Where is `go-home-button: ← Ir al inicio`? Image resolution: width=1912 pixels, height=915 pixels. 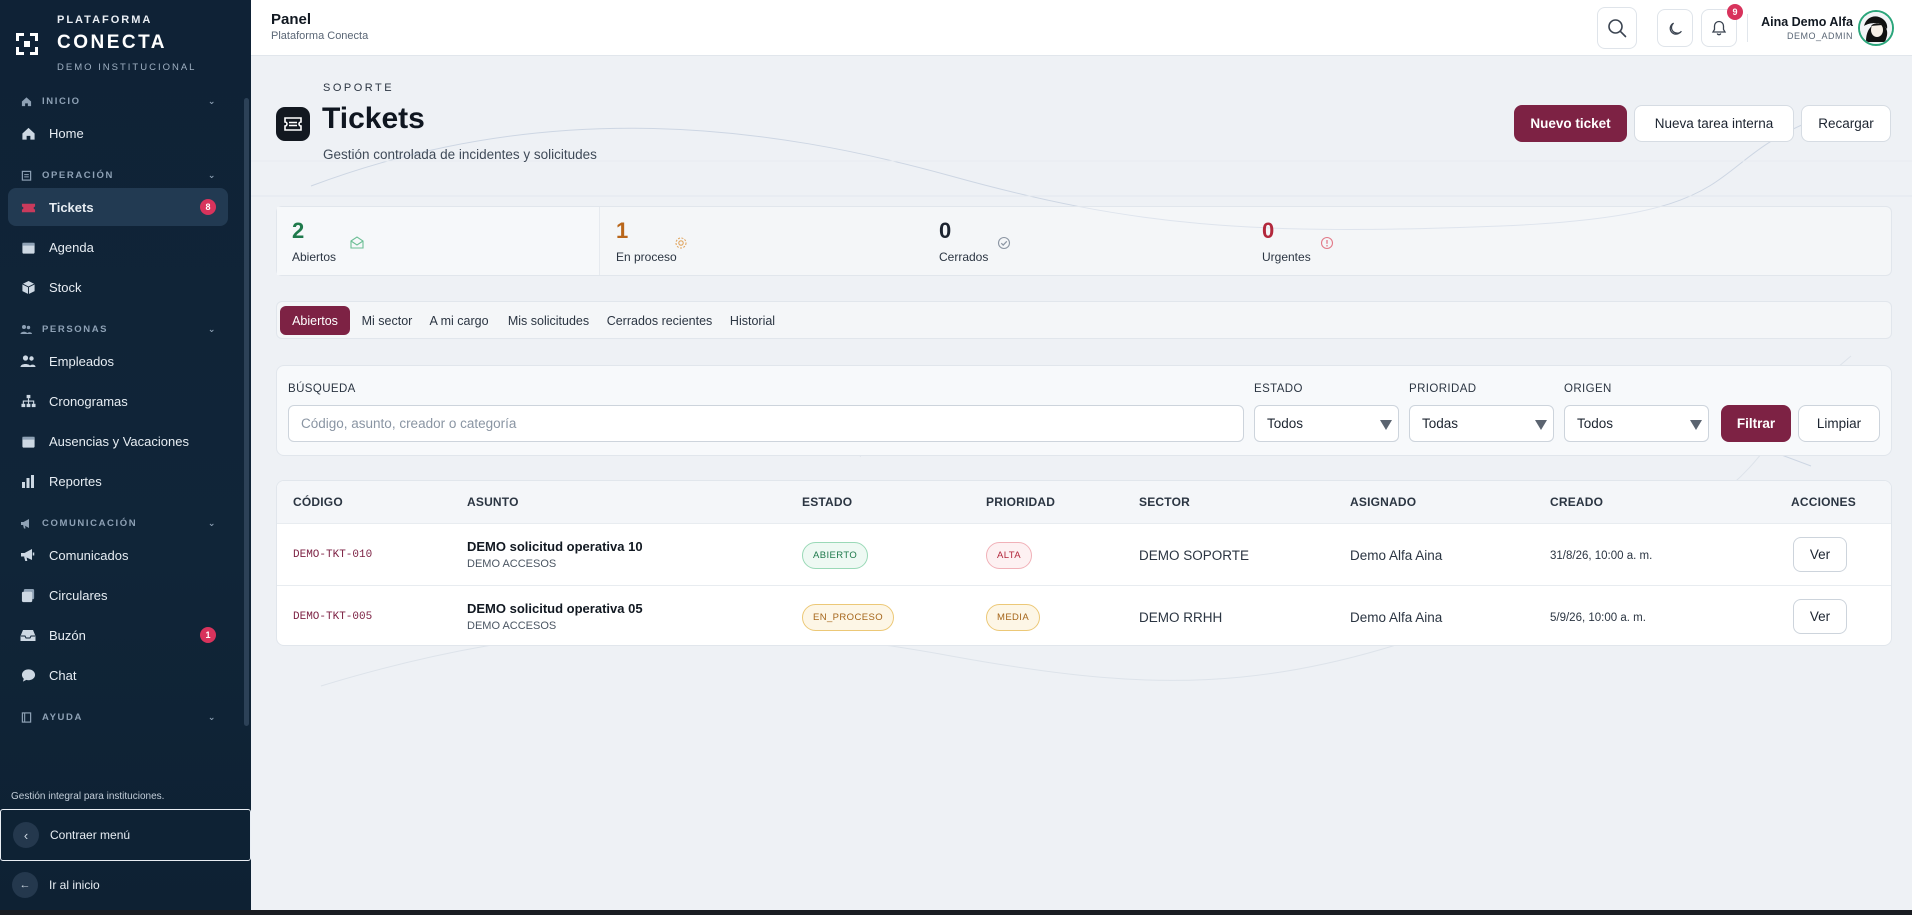 go-home-button: ← Ir al inicio is located at coordinates (125, 885).